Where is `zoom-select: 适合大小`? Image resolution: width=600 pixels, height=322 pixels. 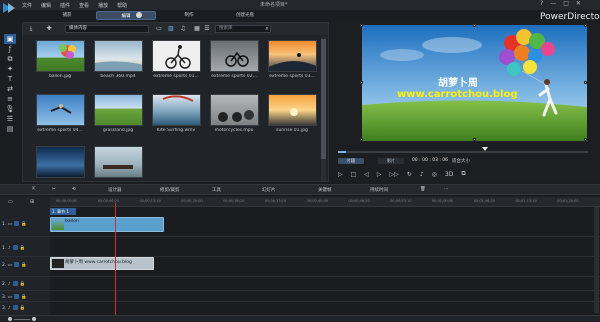
zoom-select: 适合大小 is located at coordinates (461, 161).